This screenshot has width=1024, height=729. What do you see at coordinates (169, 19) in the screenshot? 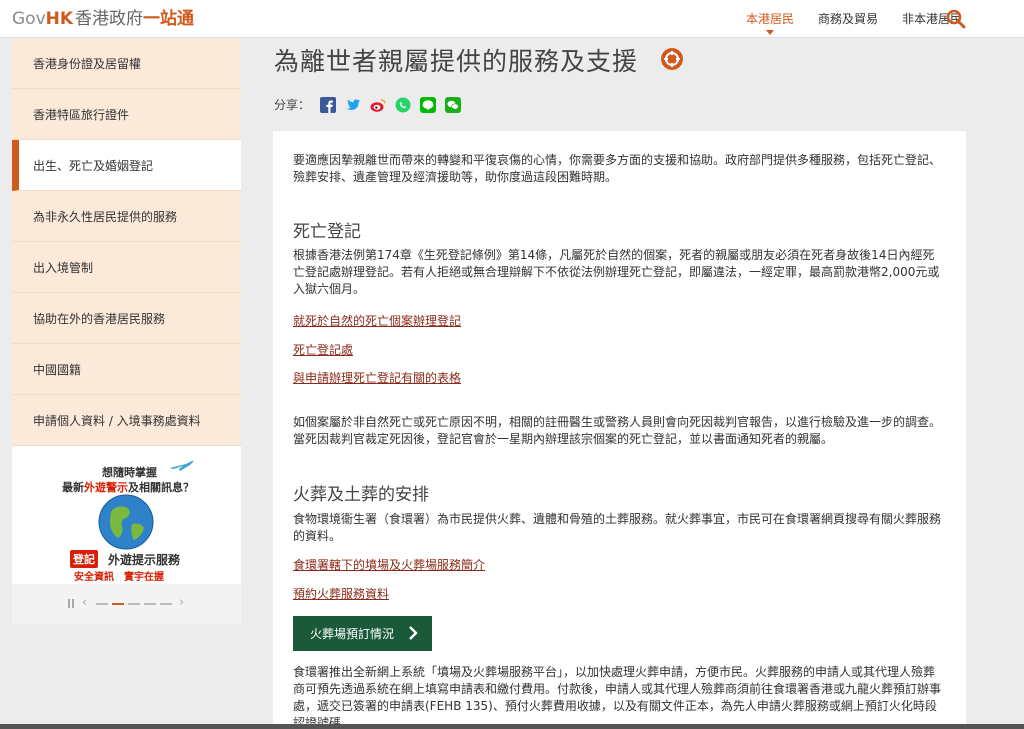
I see `logo-cn2: 一站通` at bounding box center [169, 19].